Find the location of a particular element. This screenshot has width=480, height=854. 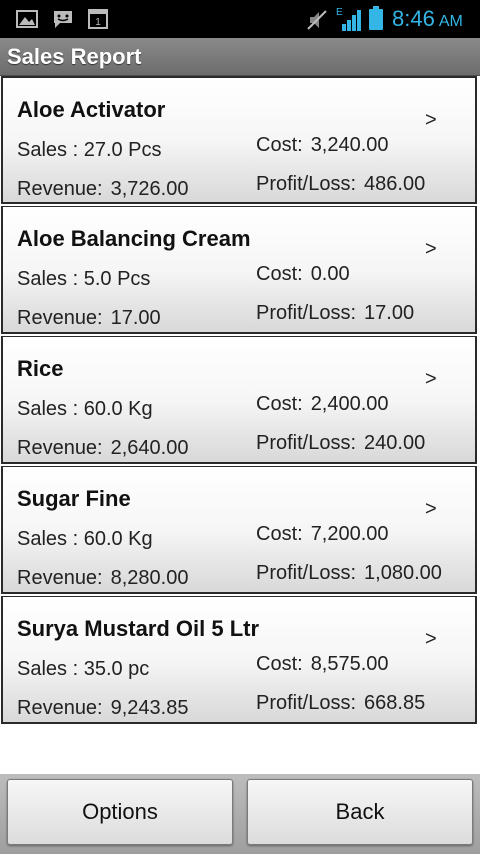

product-name: Surya Mustard Oil 5 Ltr is located at coordinates (138, 628).